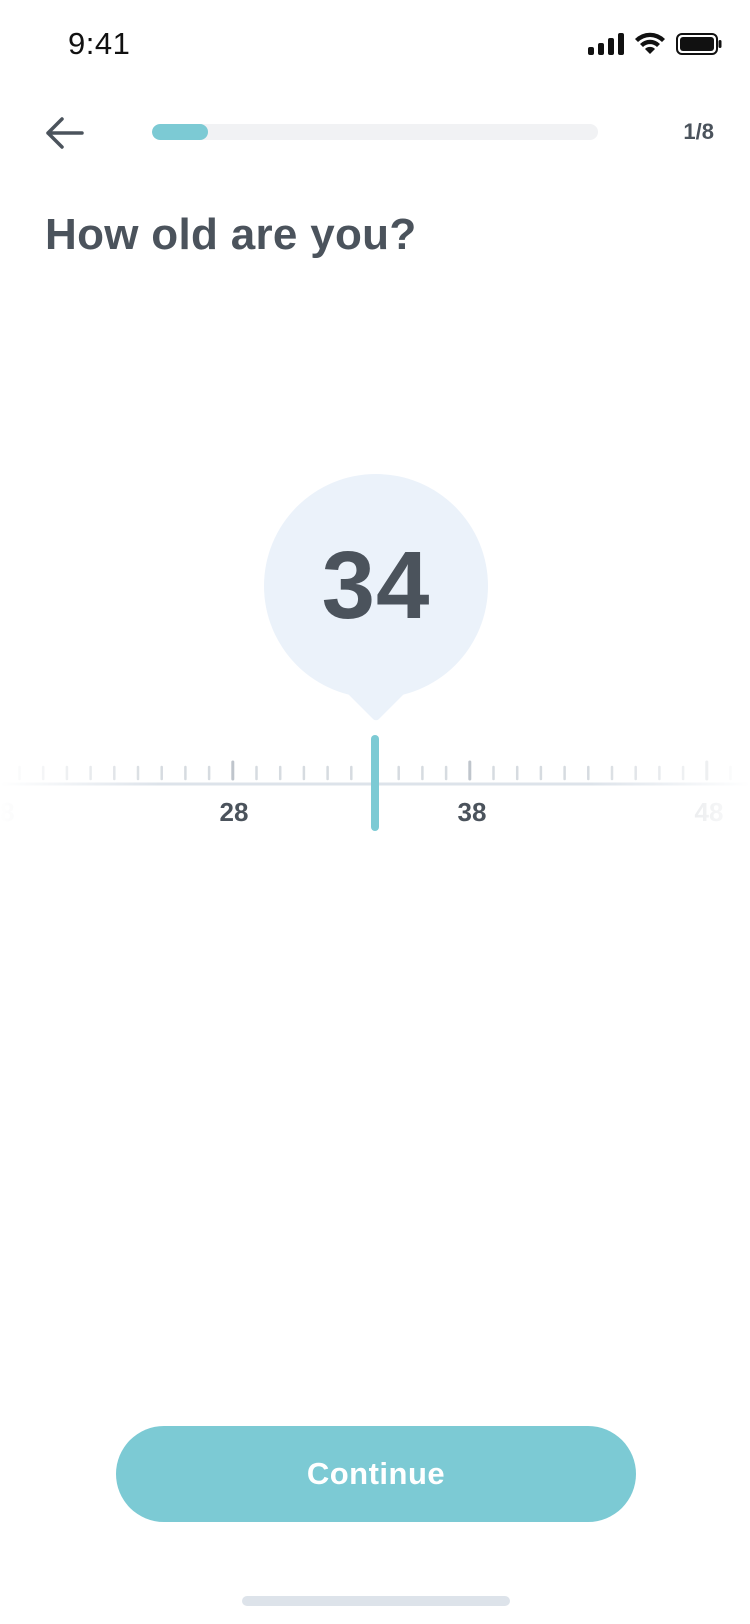 The height and width of the screenshot is (1624, 750). I want to click on progress-fill, so click(180, 132).